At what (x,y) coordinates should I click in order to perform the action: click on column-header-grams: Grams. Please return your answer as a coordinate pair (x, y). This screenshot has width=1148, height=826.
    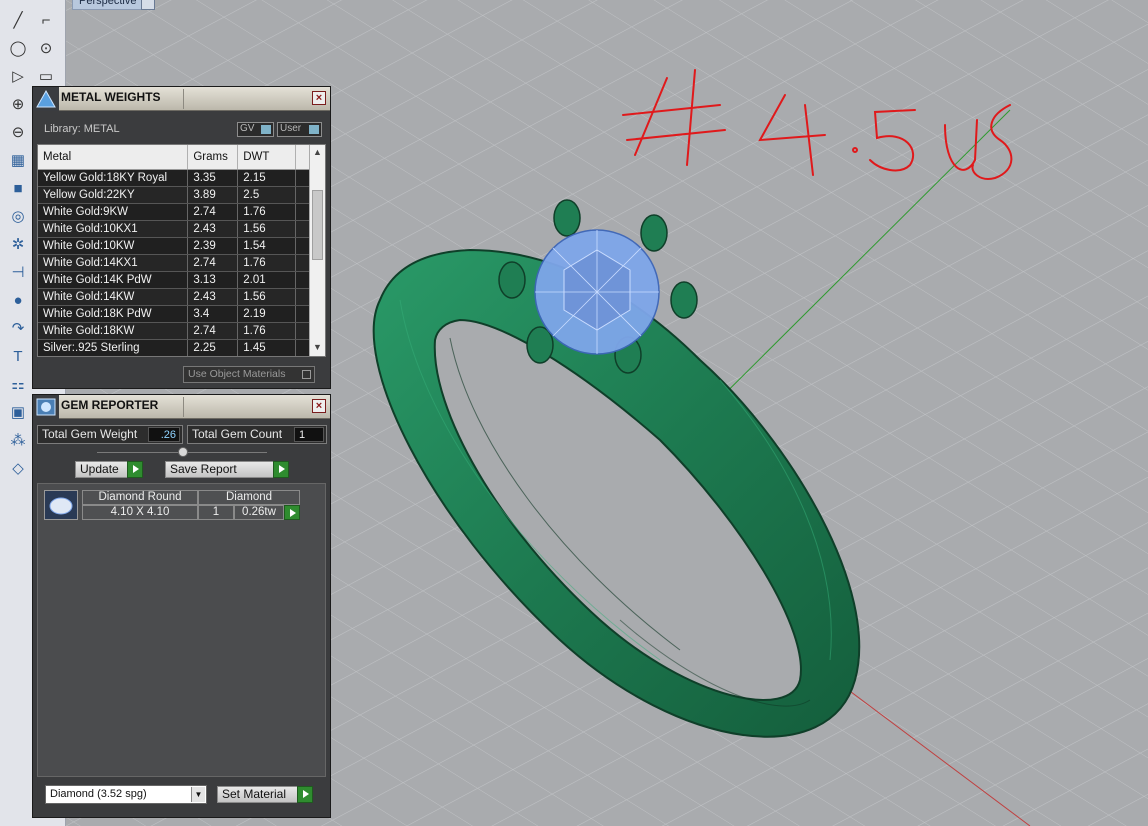
    Looking at the image, I should click on (213, 157).